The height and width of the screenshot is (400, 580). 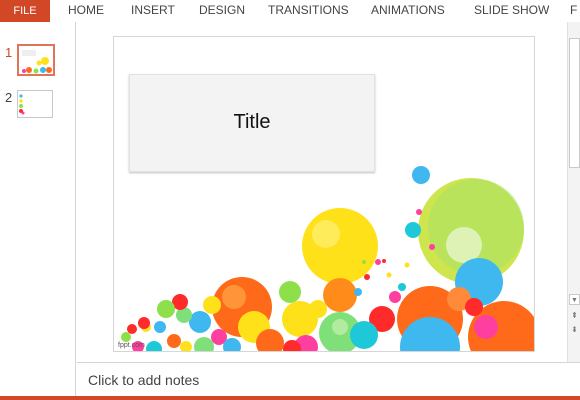 What do you see at coordinates (9, 97) in the screenshot?
I see `thumbnail-number-2: 2` at bounding box center [9, 97].